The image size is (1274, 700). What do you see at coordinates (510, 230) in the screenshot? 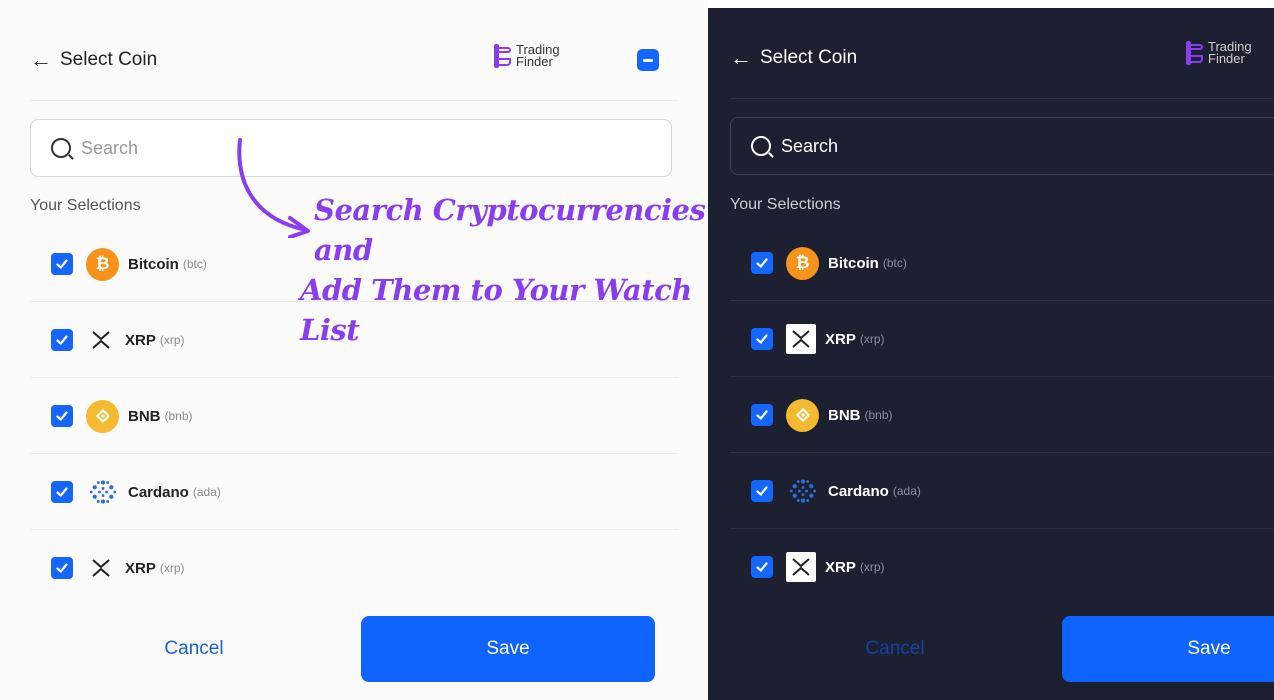
I see `annotation-line1: Search Cryptocurrencies and` at bounding box center [510, 230].